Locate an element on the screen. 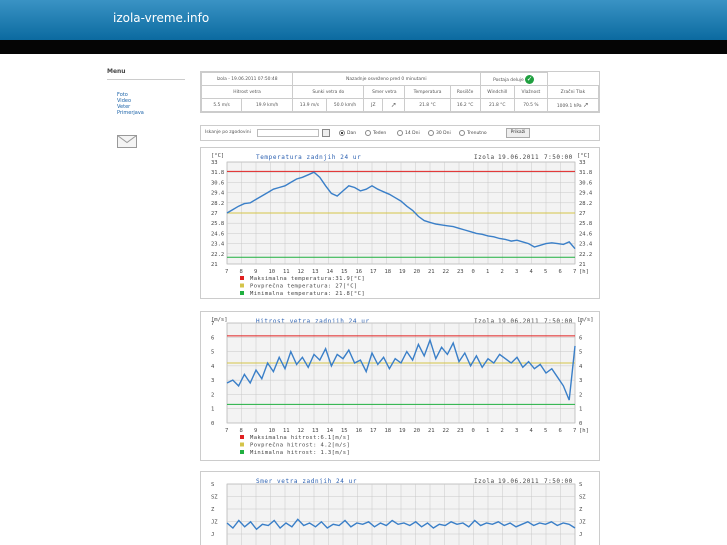 Image resolution: width=727 pixels, height=545 pixels. radio-day: Dan is located at coordinates (347, 133).